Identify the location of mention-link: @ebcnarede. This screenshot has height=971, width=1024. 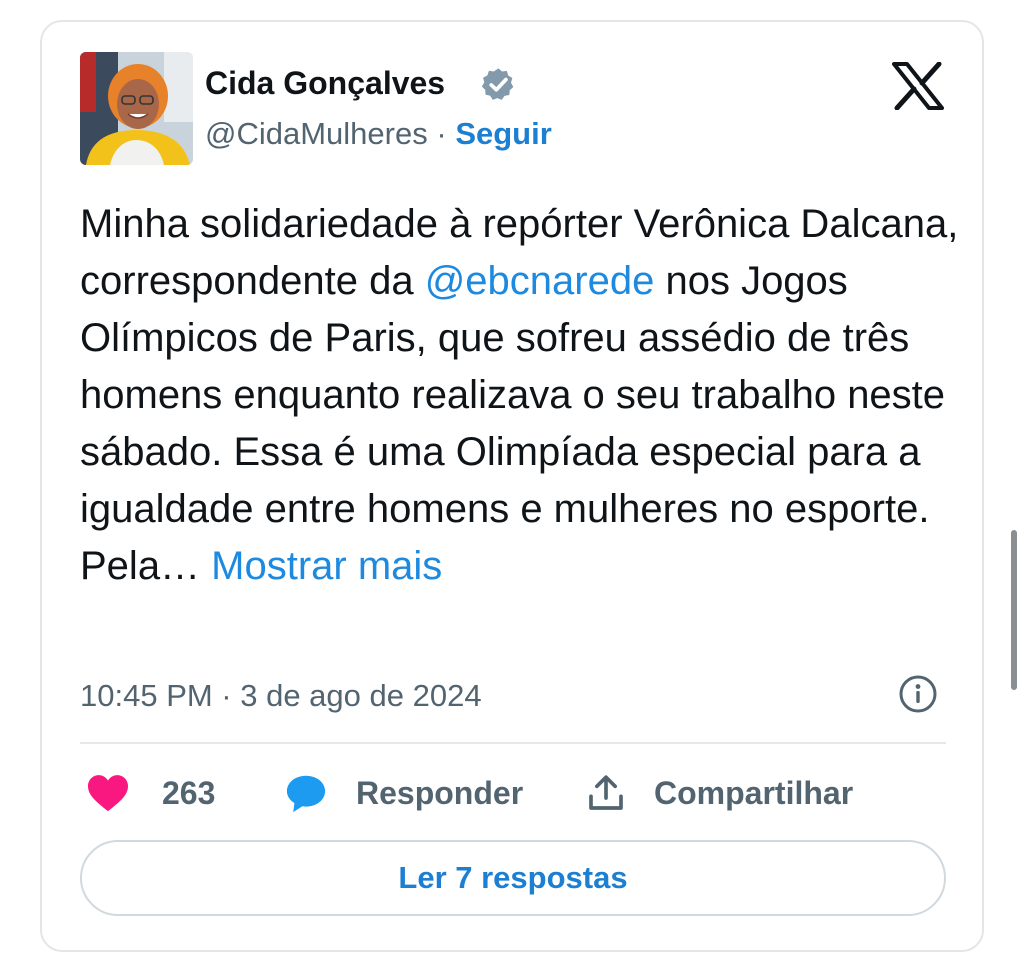
(540, 281).